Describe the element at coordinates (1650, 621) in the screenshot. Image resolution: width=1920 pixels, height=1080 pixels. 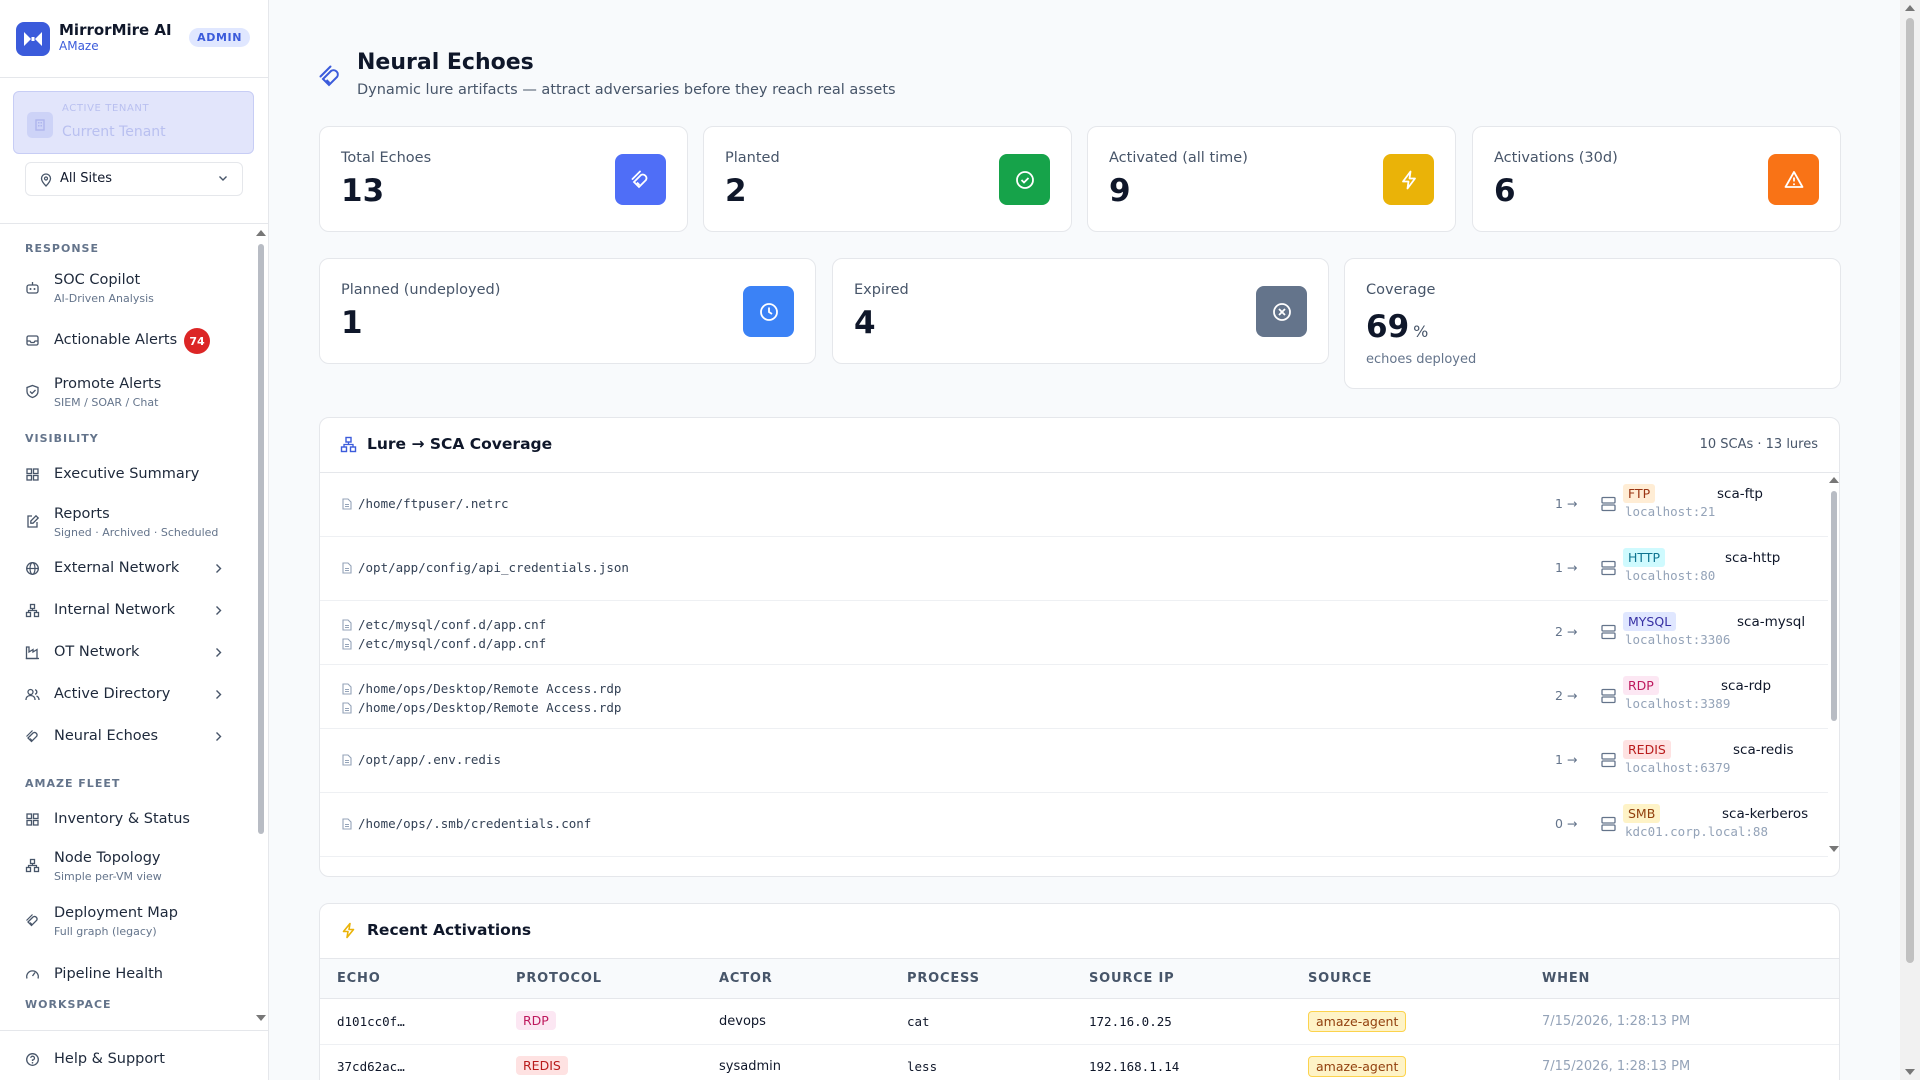
I see `protocol-badge: MYSQL` at that location.